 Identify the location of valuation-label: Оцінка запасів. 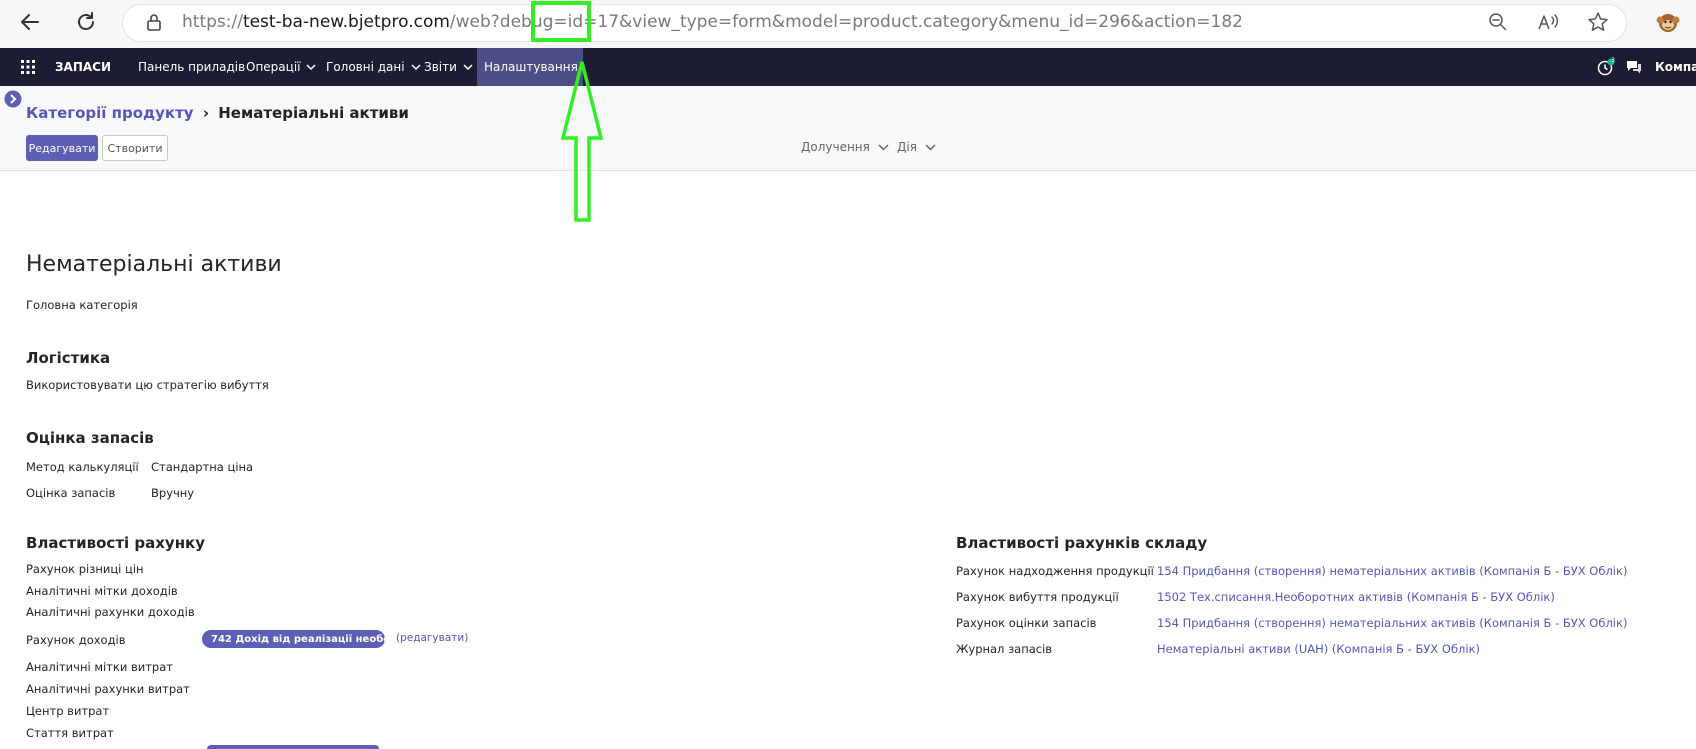
(71, 493).